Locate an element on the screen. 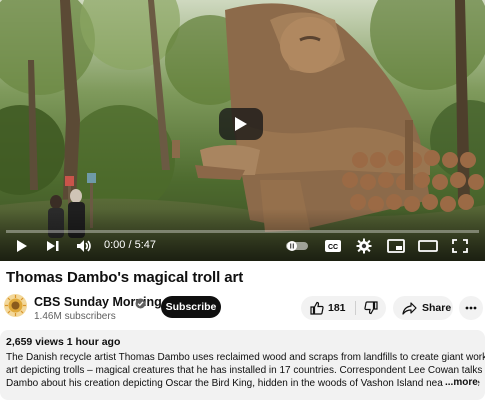 The width and height of the screenshot is (485, 400). more-actions-button is located at coordinates (471, 308).